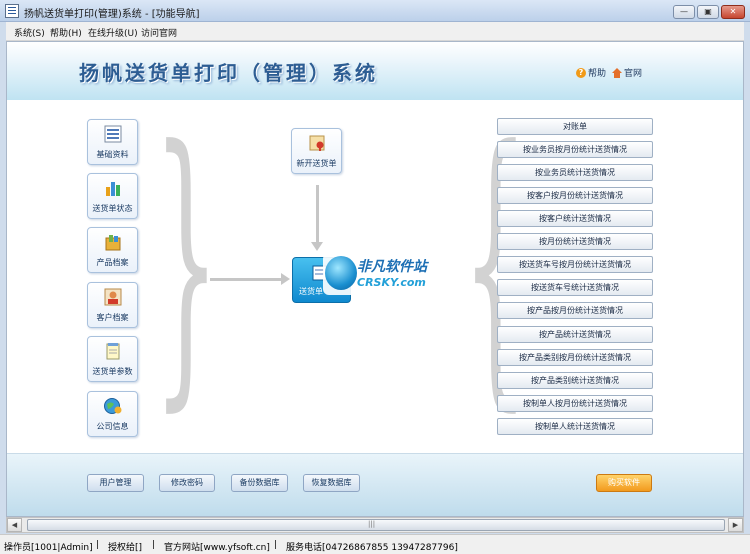  I want to click on report-button: 按业务员按月份统计送货情况, so click(575, 149).